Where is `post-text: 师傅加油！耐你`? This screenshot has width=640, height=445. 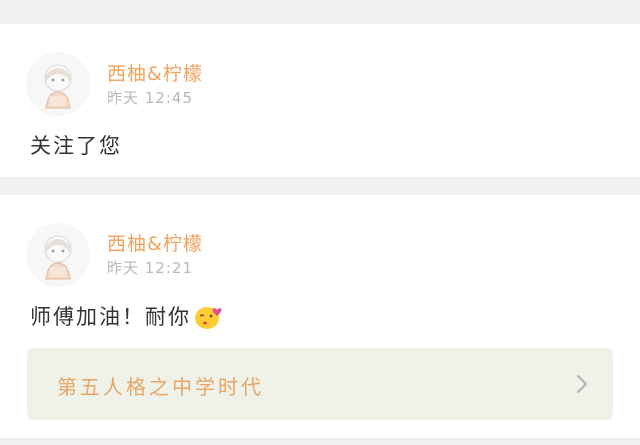 post-text: 师傅加油！耐你 is located at coordinates (110, 317).